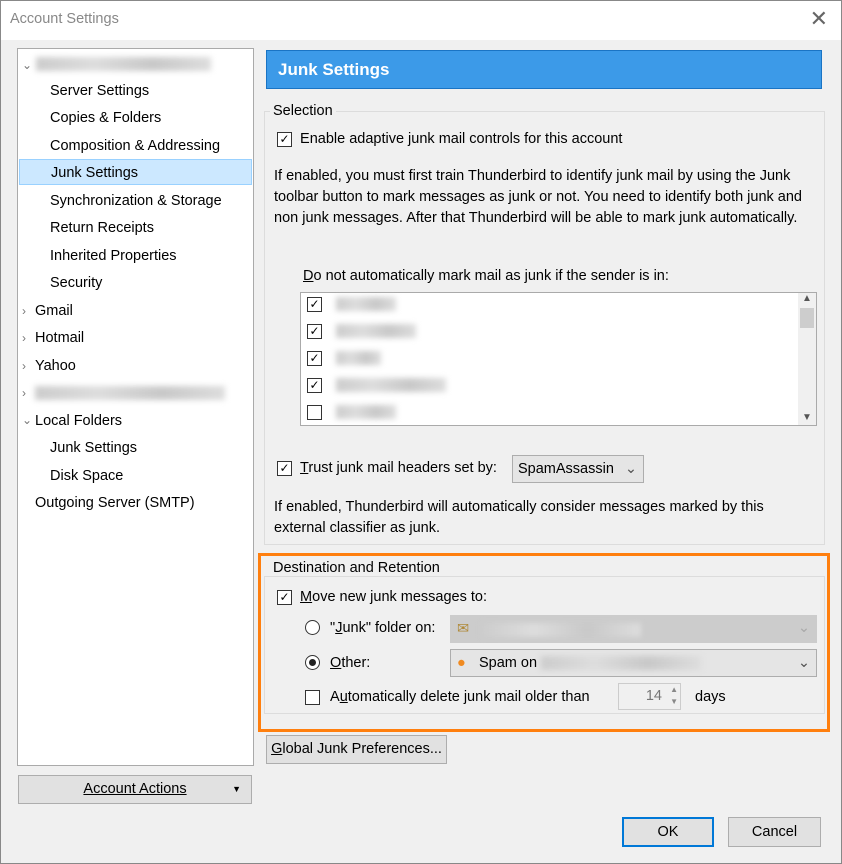 The height and width of the screenshot is (864, 842). What do you see at coordinates (352, 417) in the screenshot?
I see `list-item` at bounding box center [352, 417].